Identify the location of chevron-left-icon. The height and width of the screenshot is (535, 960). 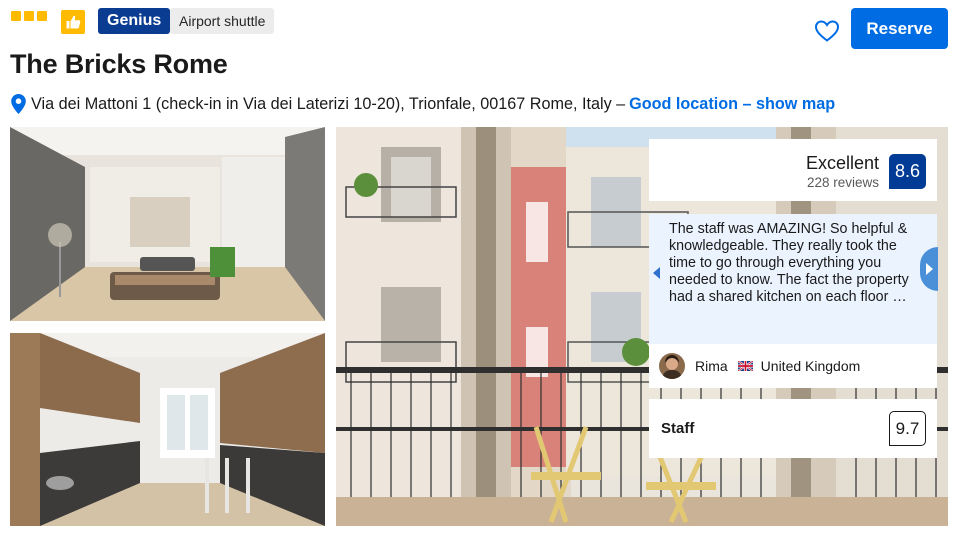
(656, 273).